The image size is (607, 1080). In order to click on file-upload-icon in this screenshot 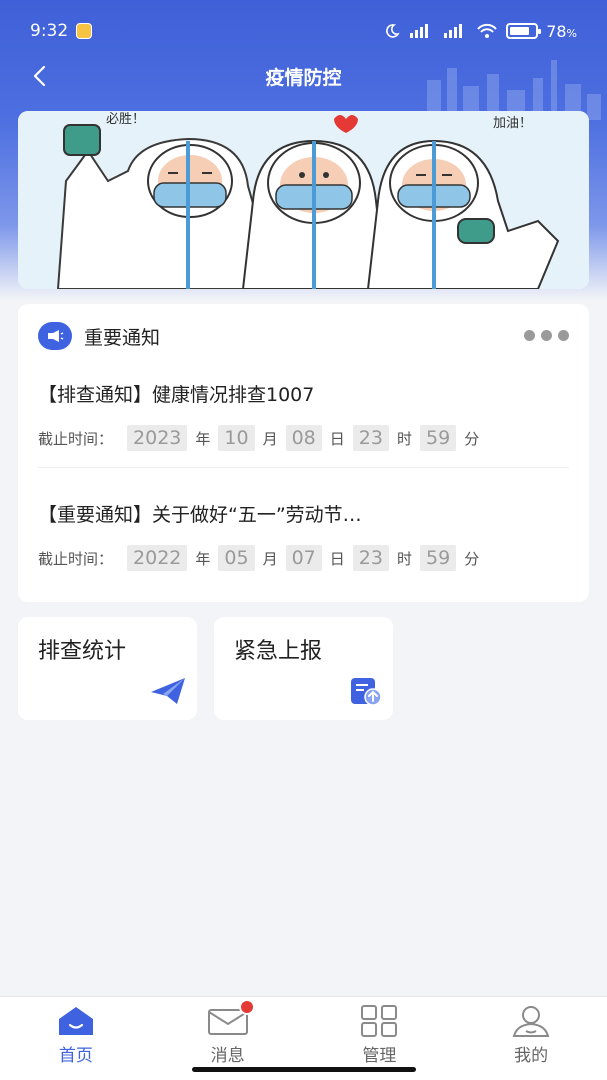, I will do `click(366, 692)`.